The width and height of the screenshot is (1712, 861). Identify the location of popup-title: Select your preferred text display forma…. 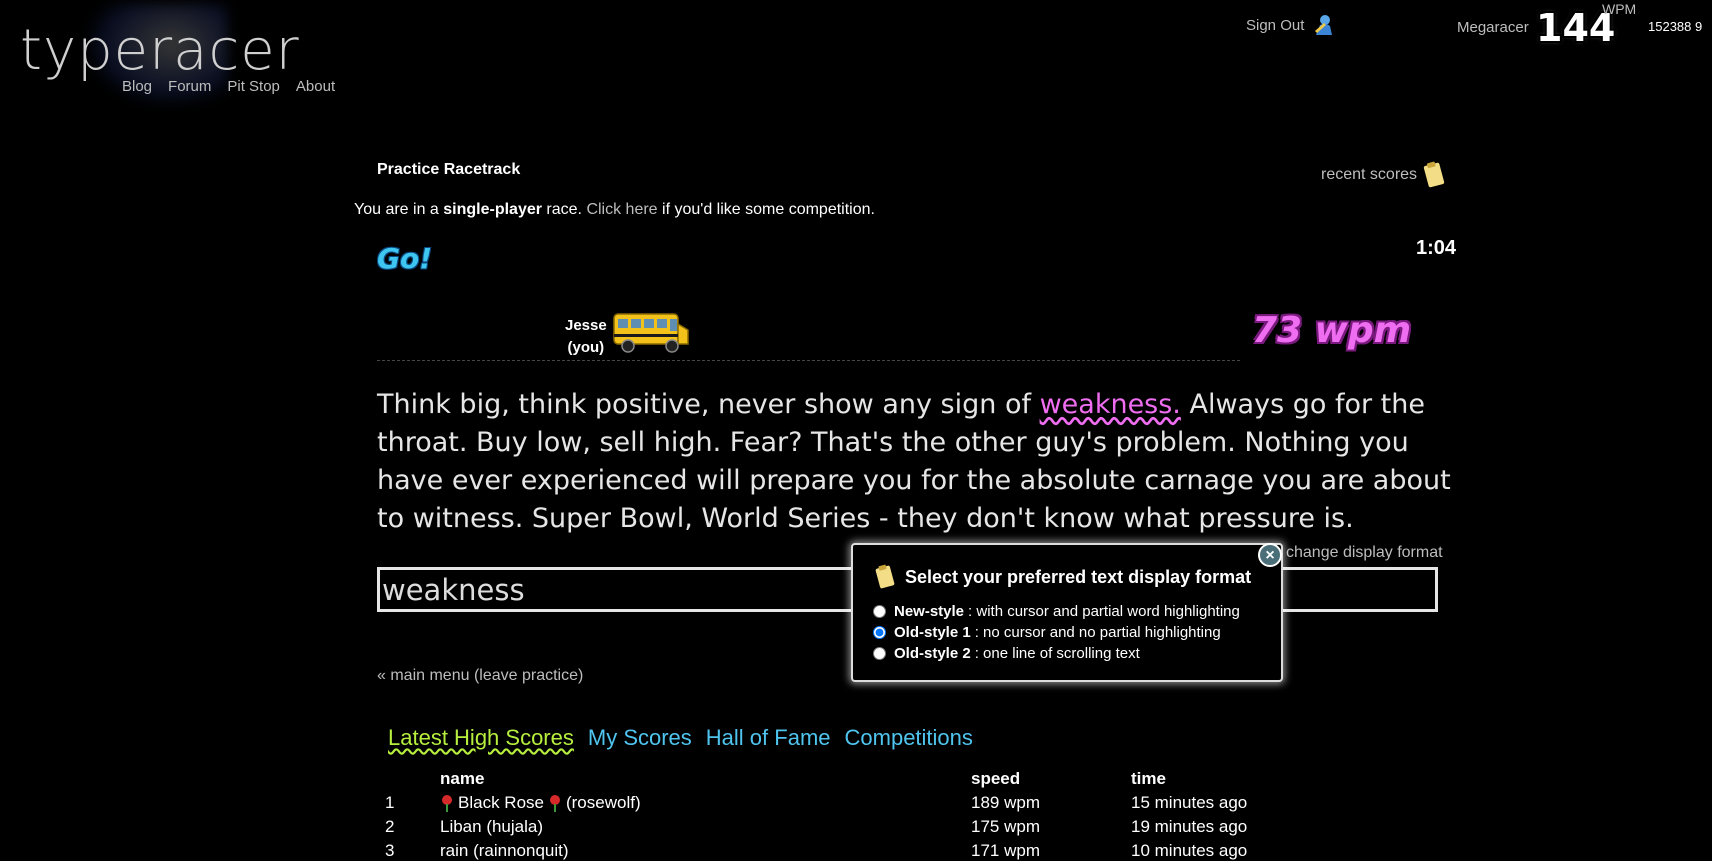
(1078, 576).